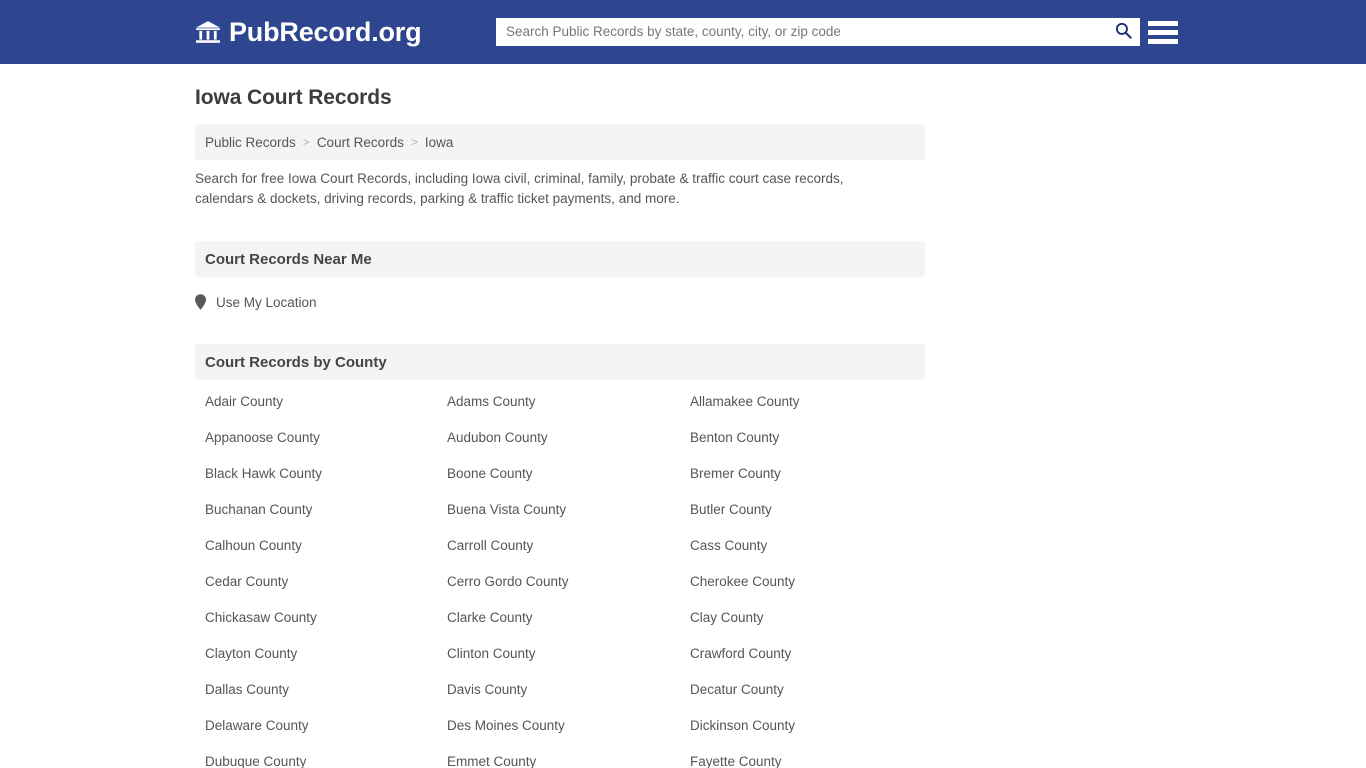  What do you see at coordinates (250, 142) in the screenshot?
I see `breadcrumb-item-public-records: Public Records` at bounding box center [250, 142].